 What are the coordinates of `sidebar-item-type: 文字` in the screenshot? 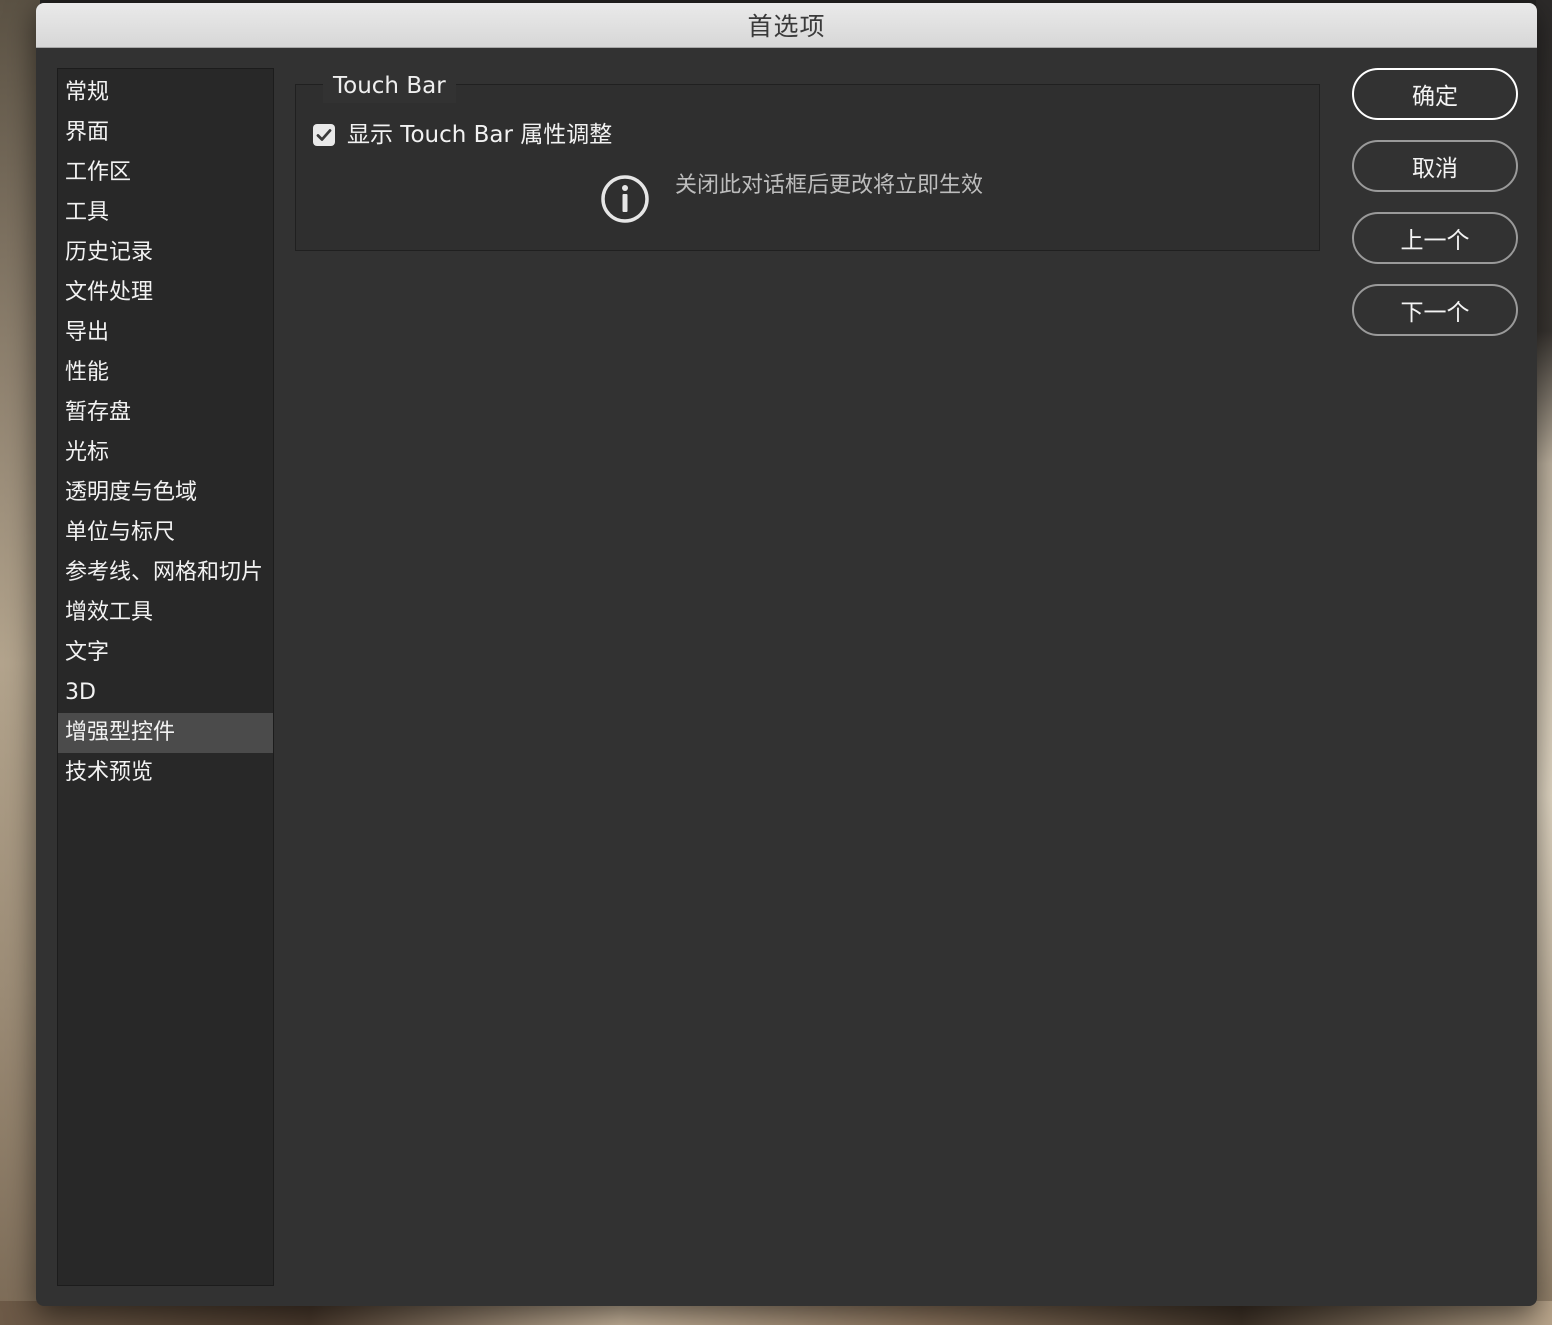 It's located at (165, 653).